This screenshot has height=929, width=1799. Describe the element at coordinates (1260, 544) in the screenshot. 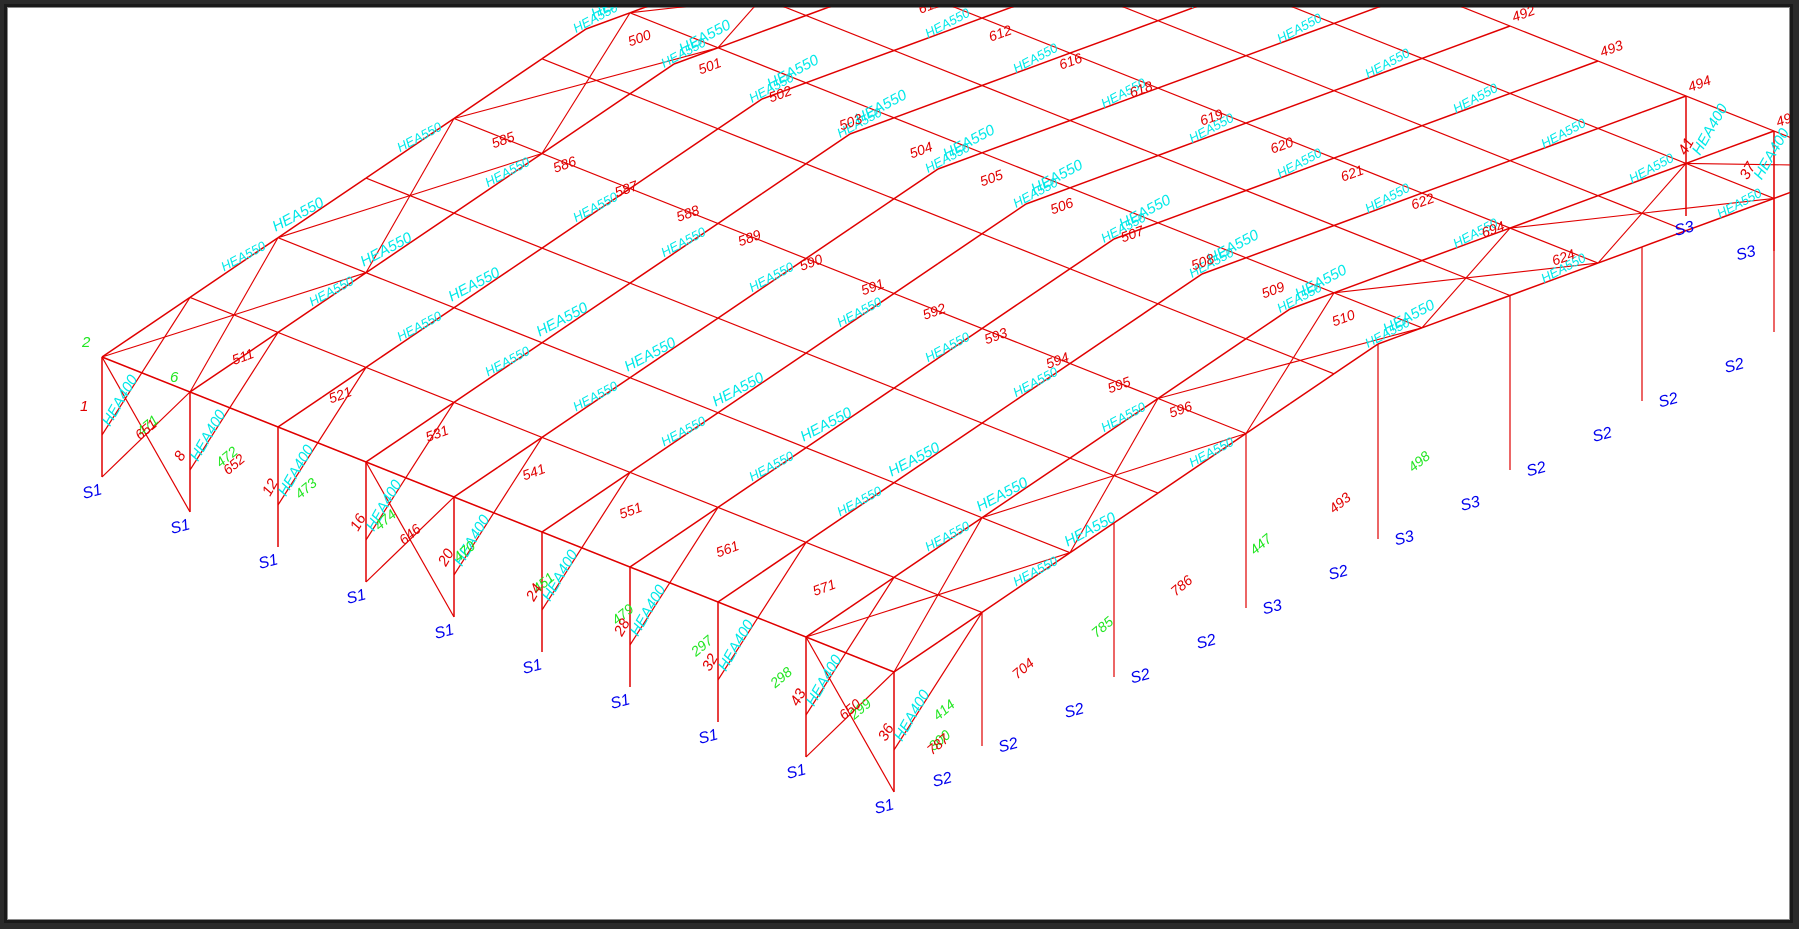

I see `member-id-label: 447` at that location.